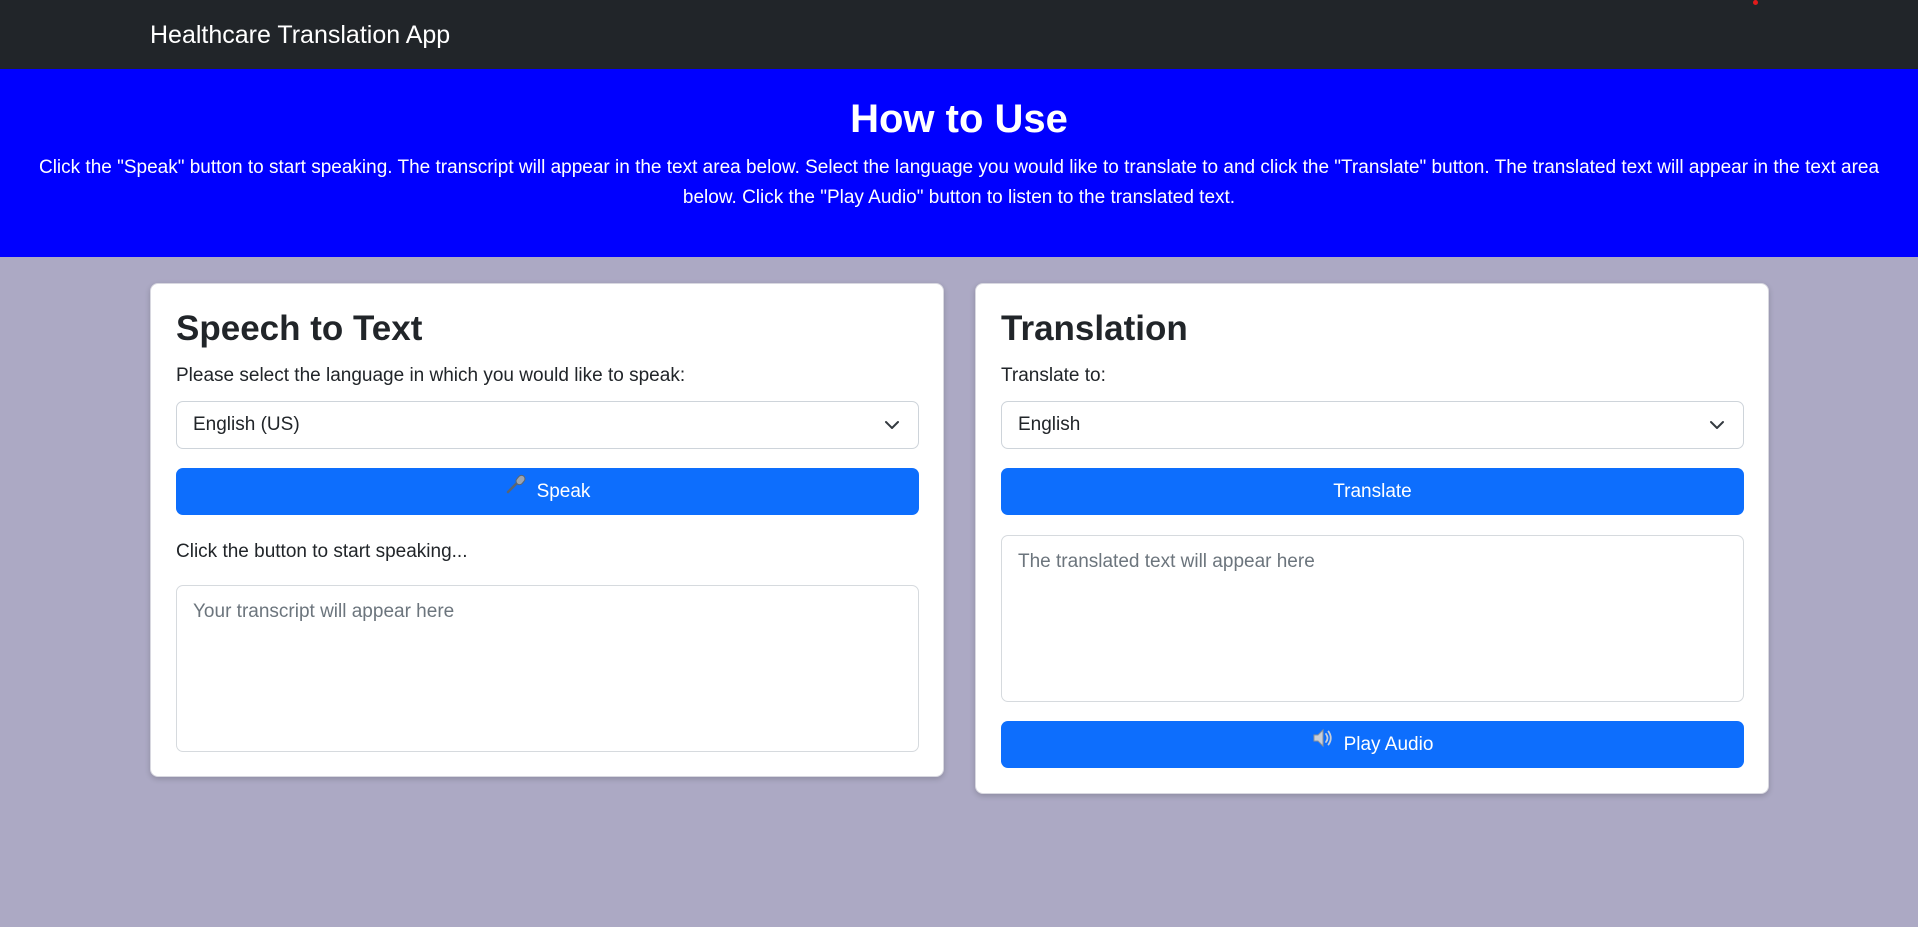 The width and height of the screenshot is (1918, 927). I want to click on speaker-icon, so click(1323, 742).